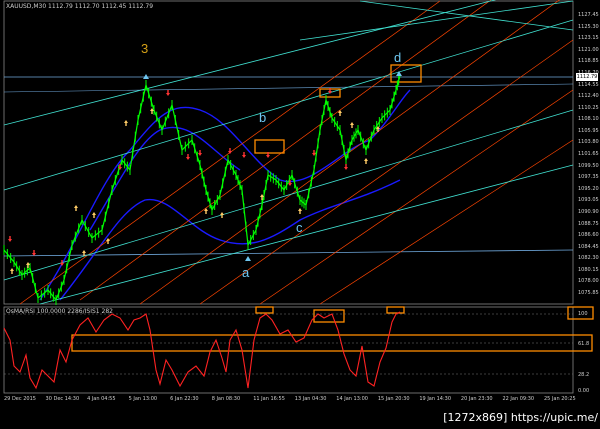  Describe the element at coordinates (588, 96) in the screenshot. I see `price-axis-label: 1112.40` at that location.